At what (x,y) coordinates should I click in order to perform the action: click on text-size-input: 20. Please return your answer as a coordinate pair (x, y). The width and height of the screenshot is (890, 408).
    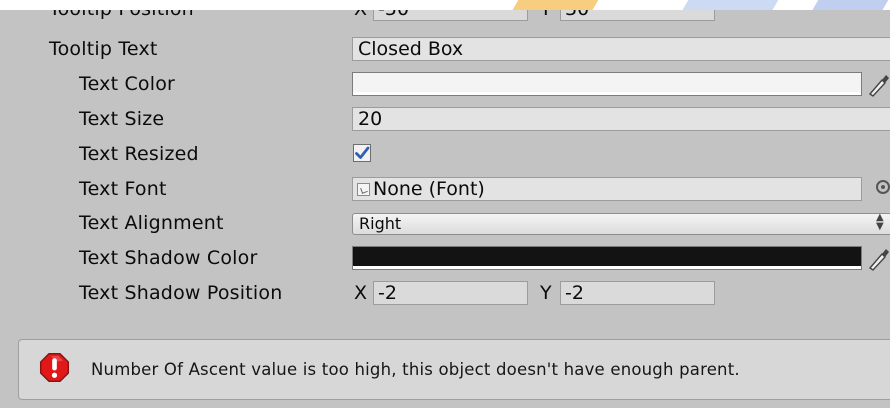
    Looking at the image, I should click on (621, 119).